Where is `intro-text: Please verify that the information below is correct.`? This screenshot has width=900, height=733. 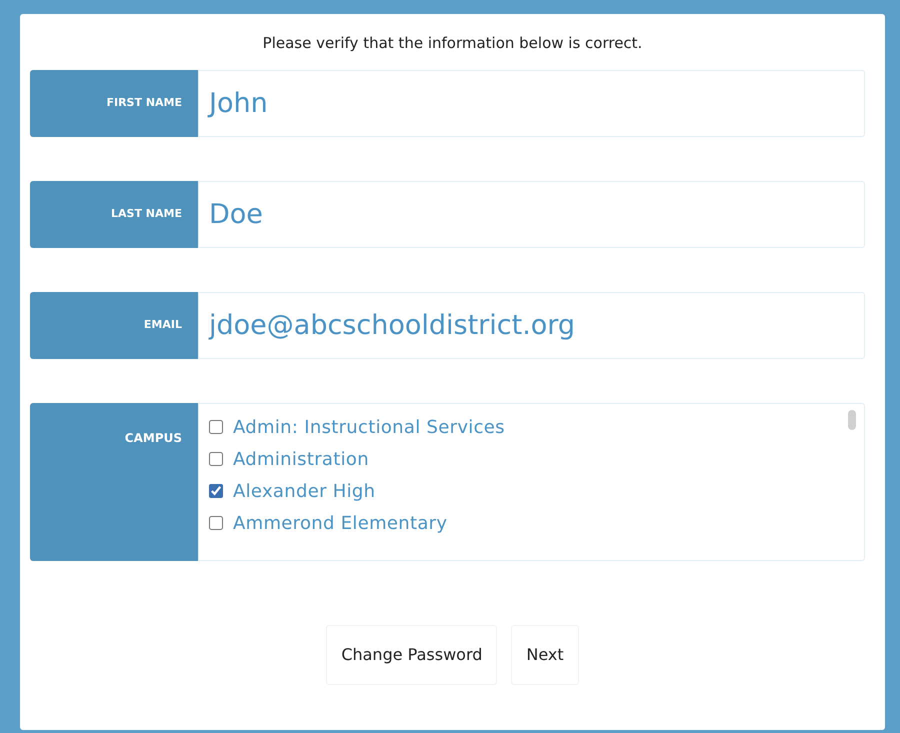
intro-text: Please verify that the information below is correct. is located at coordinates (452, 43).